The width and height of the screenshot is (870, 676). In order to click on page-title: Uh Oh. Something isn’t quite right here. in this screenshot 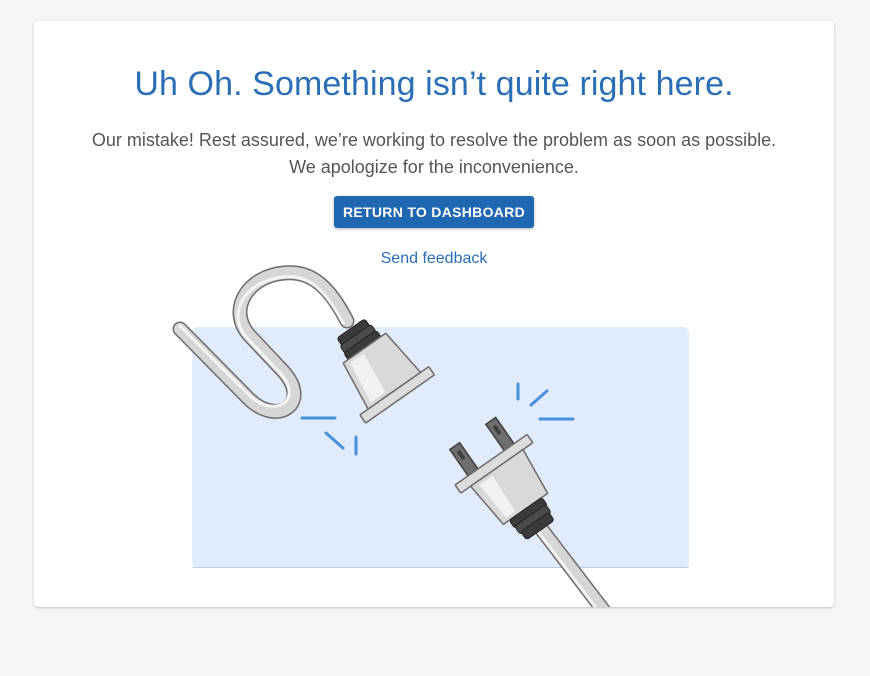, I will do `click(434, 84)`.